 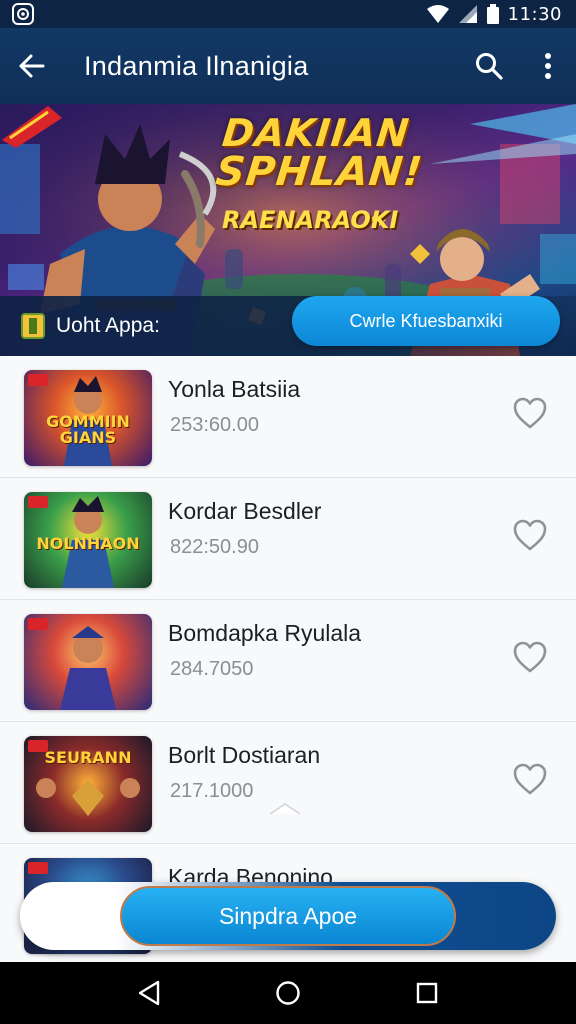 What do you see at coordinates (319, 172) in the screenshot?
I see `banner-headline-line2: SPHLAN!` at bounding box center [319, 172].